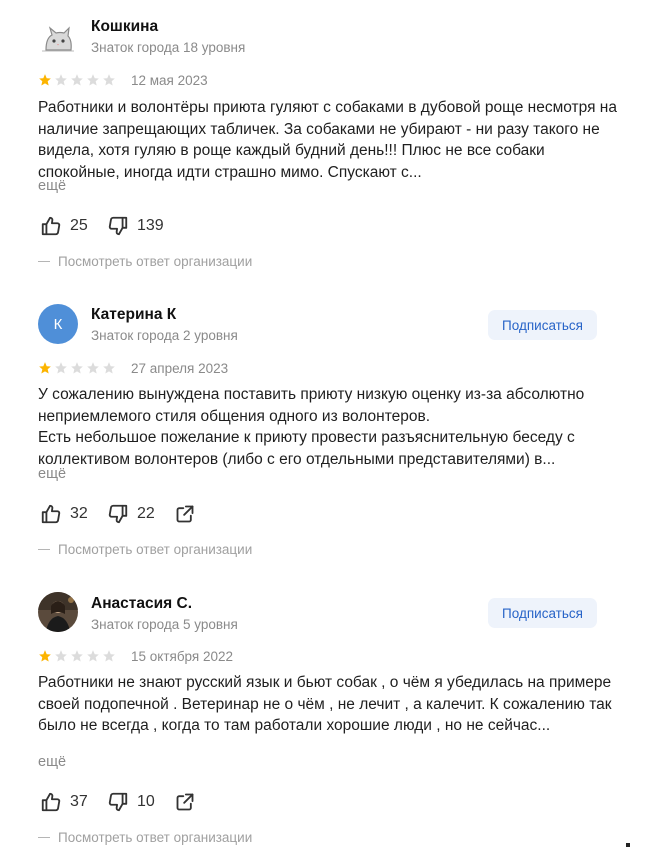 This screenshot has height=850, width=649. Describe the element at coordinates (146, 513) in the screenshot. I see `dislike-count: 22` at that location.